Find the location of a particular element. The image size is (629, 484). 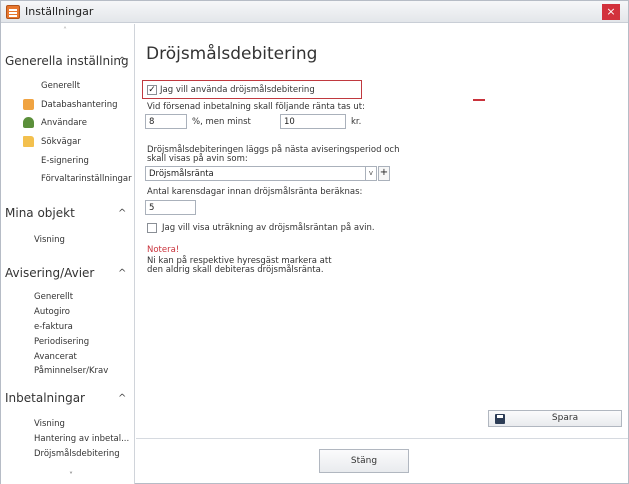

currency-label: kr. is located at coordinates (356, 122).